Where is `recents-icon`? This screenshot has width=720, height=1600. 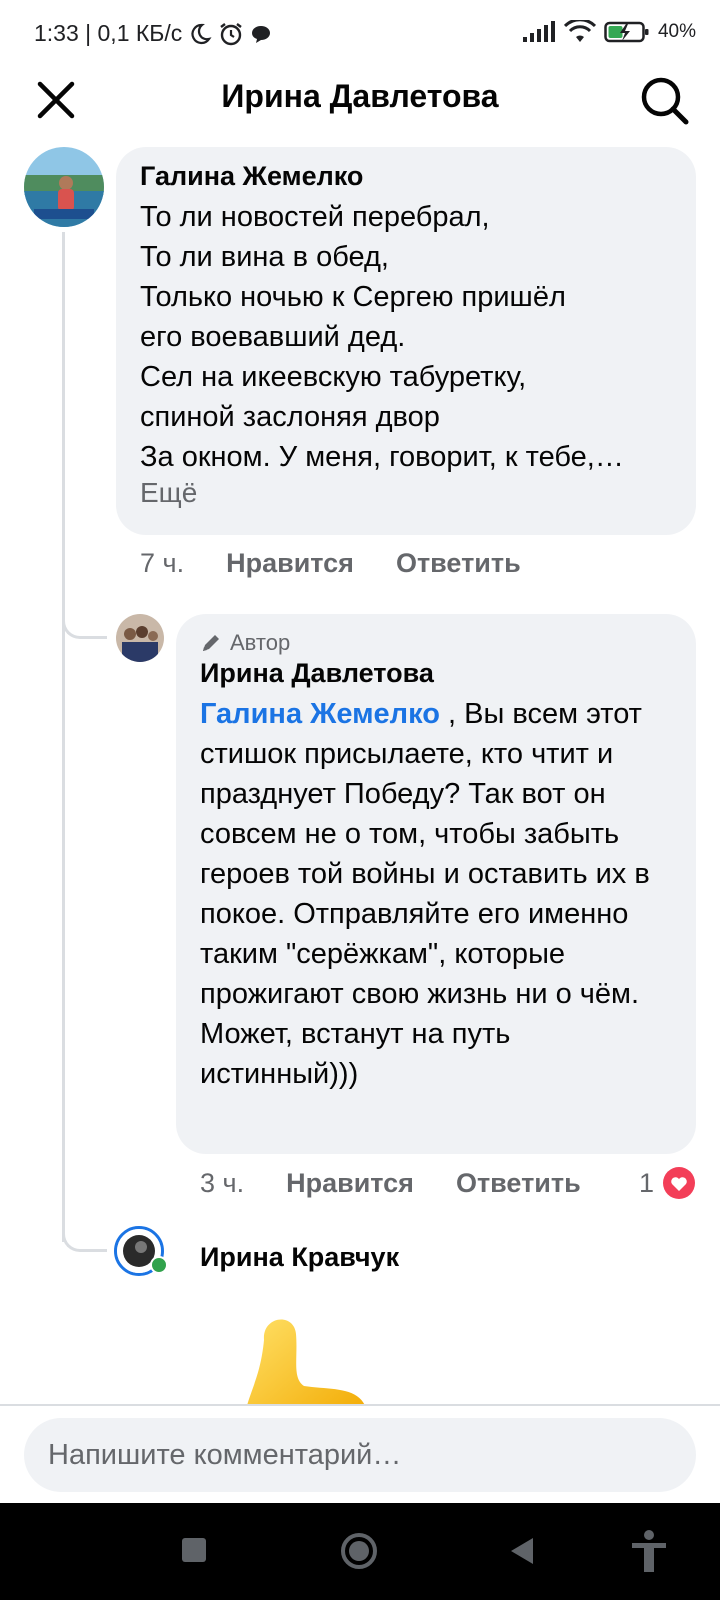 recents-icon is located at coordinates (194, 1550).